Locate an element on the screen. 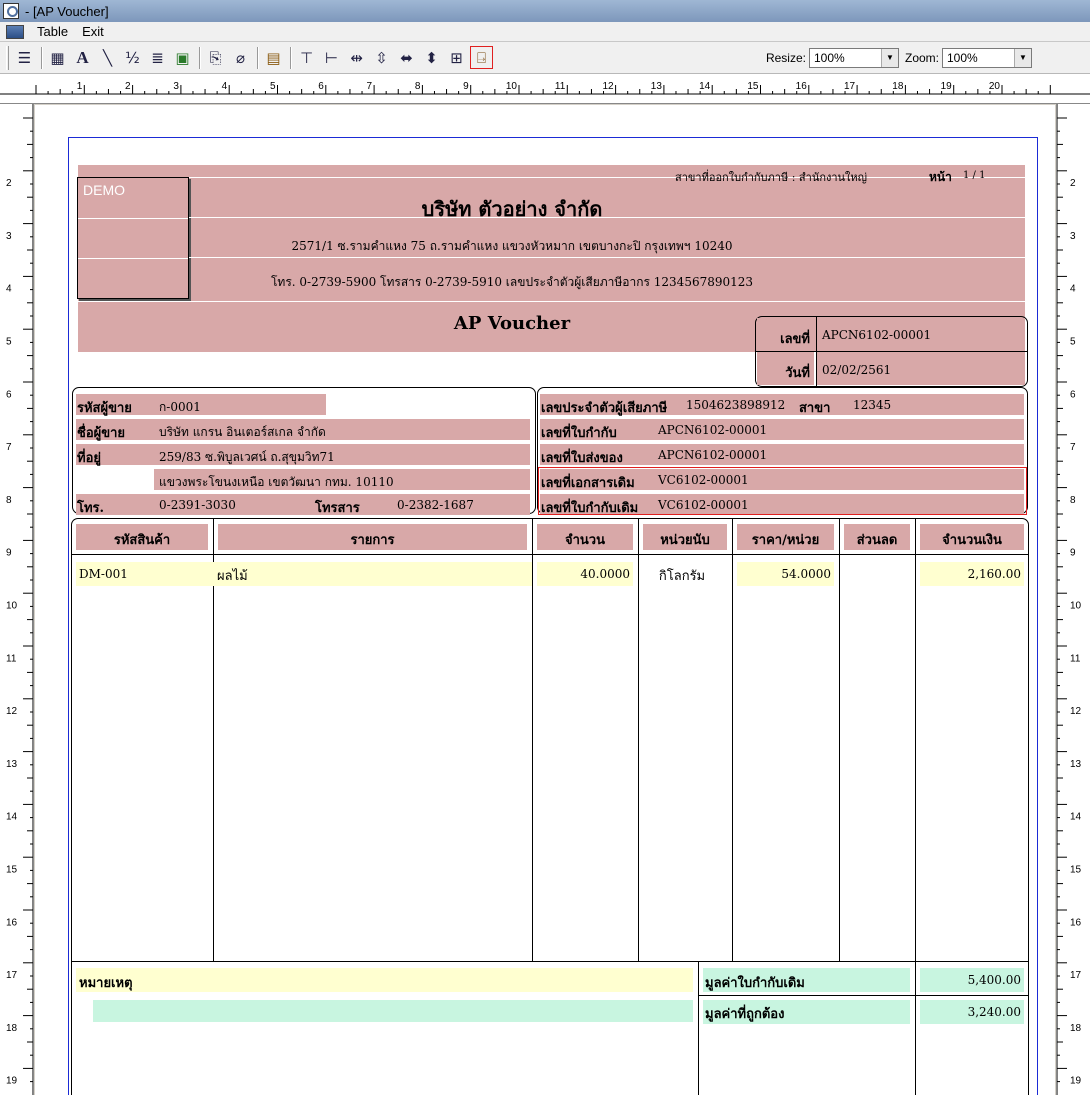 Image resolution: width=1090 pixels, height=1095 pixels. menu-exit: Exit is located at coordinates (93, 31).